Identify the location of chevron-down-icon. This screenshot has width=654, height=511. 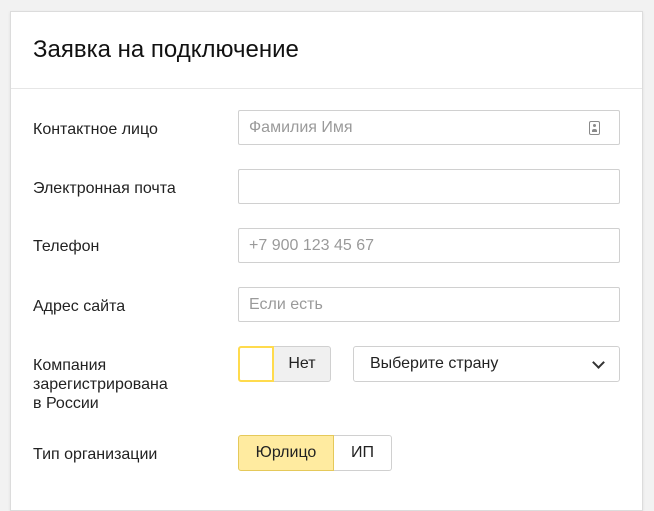
(598, 362).